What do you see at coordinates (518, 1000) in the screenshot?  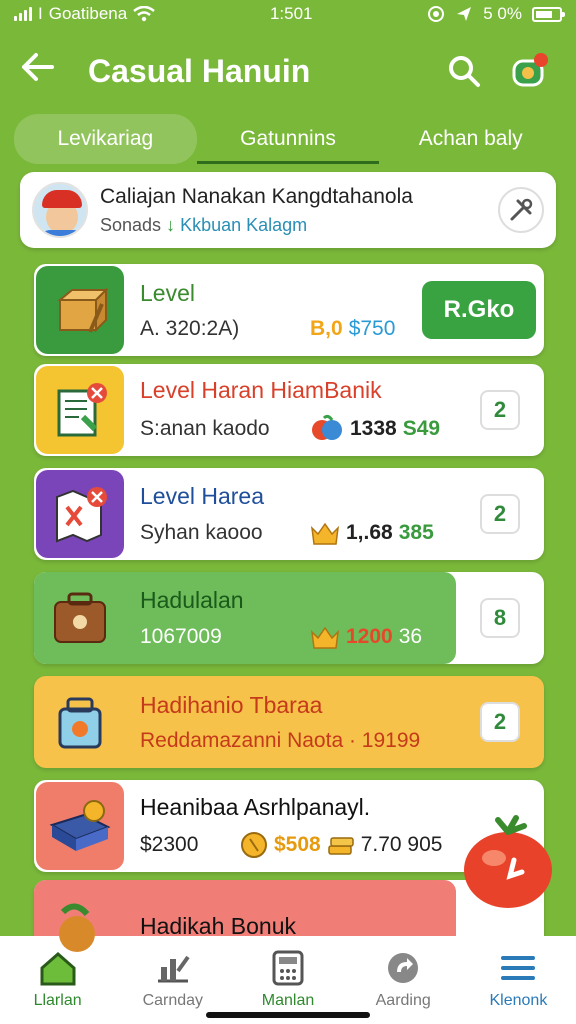 I see `nav-label: Klenonk` at bounding box center [518, 1000].